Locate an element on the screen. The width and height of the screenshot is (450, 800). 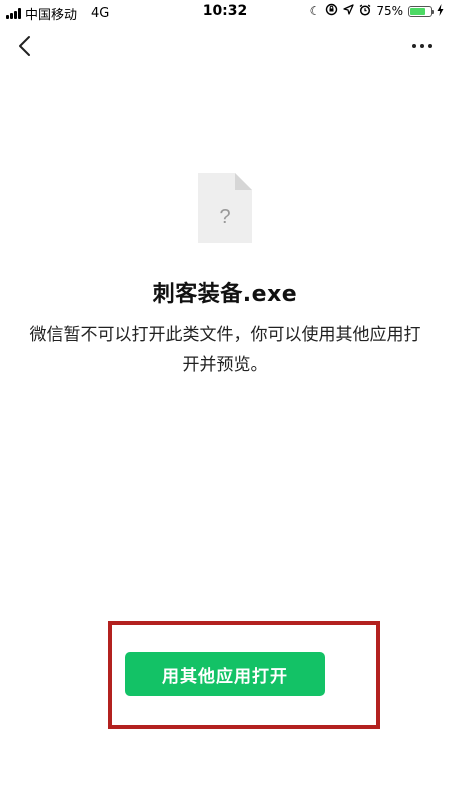
moon-icon: ☾ is located at coordinates (315, 11).